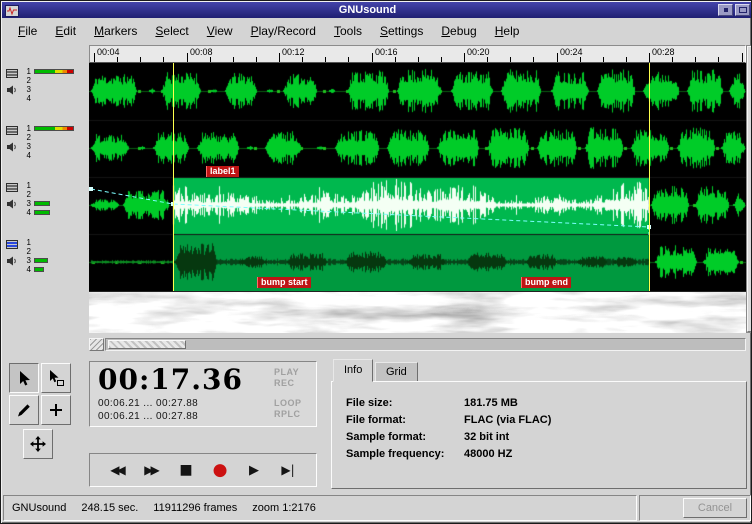  I want to click on horizontal-scrollbar-thumb, so click(147, 344).